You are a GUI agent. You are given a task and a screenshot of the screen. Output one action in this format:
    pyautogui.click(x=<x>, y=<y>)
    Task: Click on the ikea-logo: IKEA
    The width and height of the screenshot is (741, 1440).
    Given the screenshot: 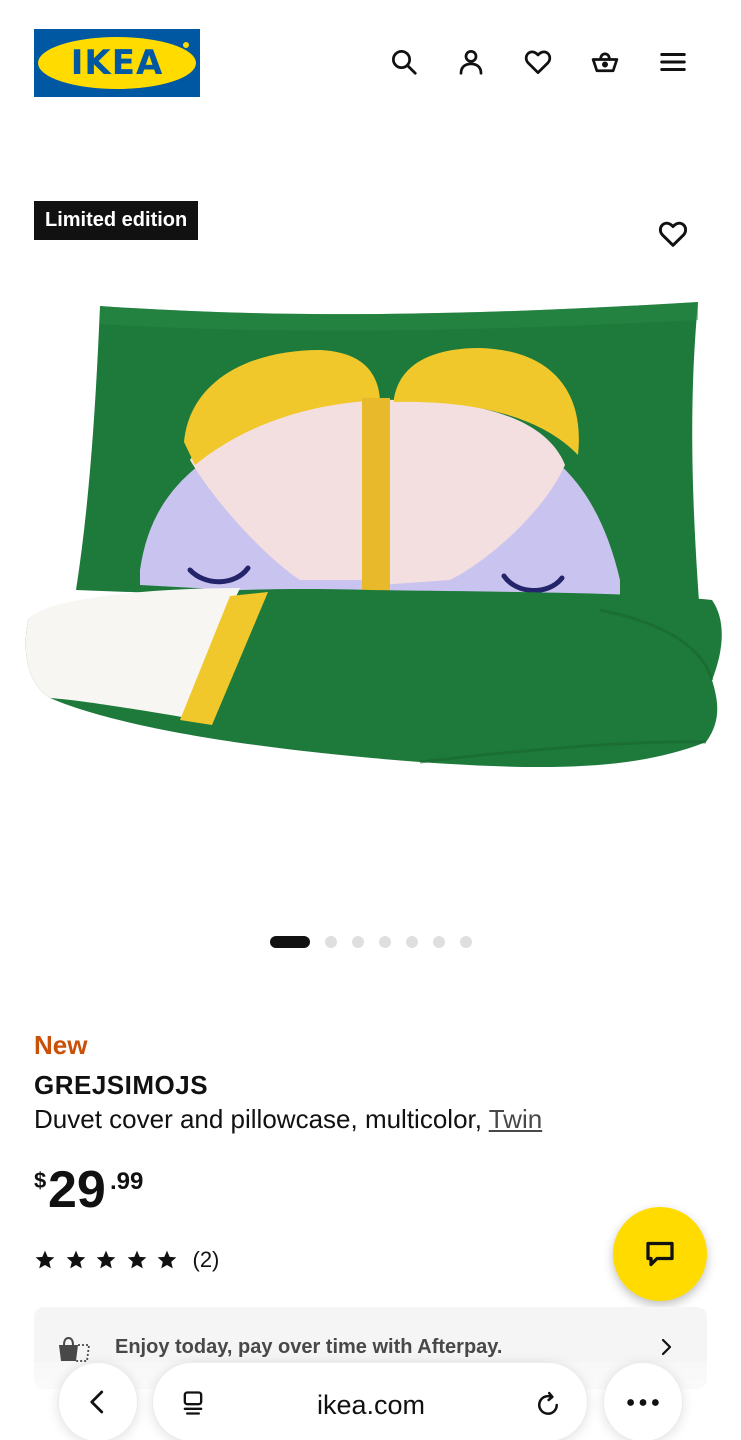 What is the action you would take?
    pyautogui.click(x=117, y=63)
    